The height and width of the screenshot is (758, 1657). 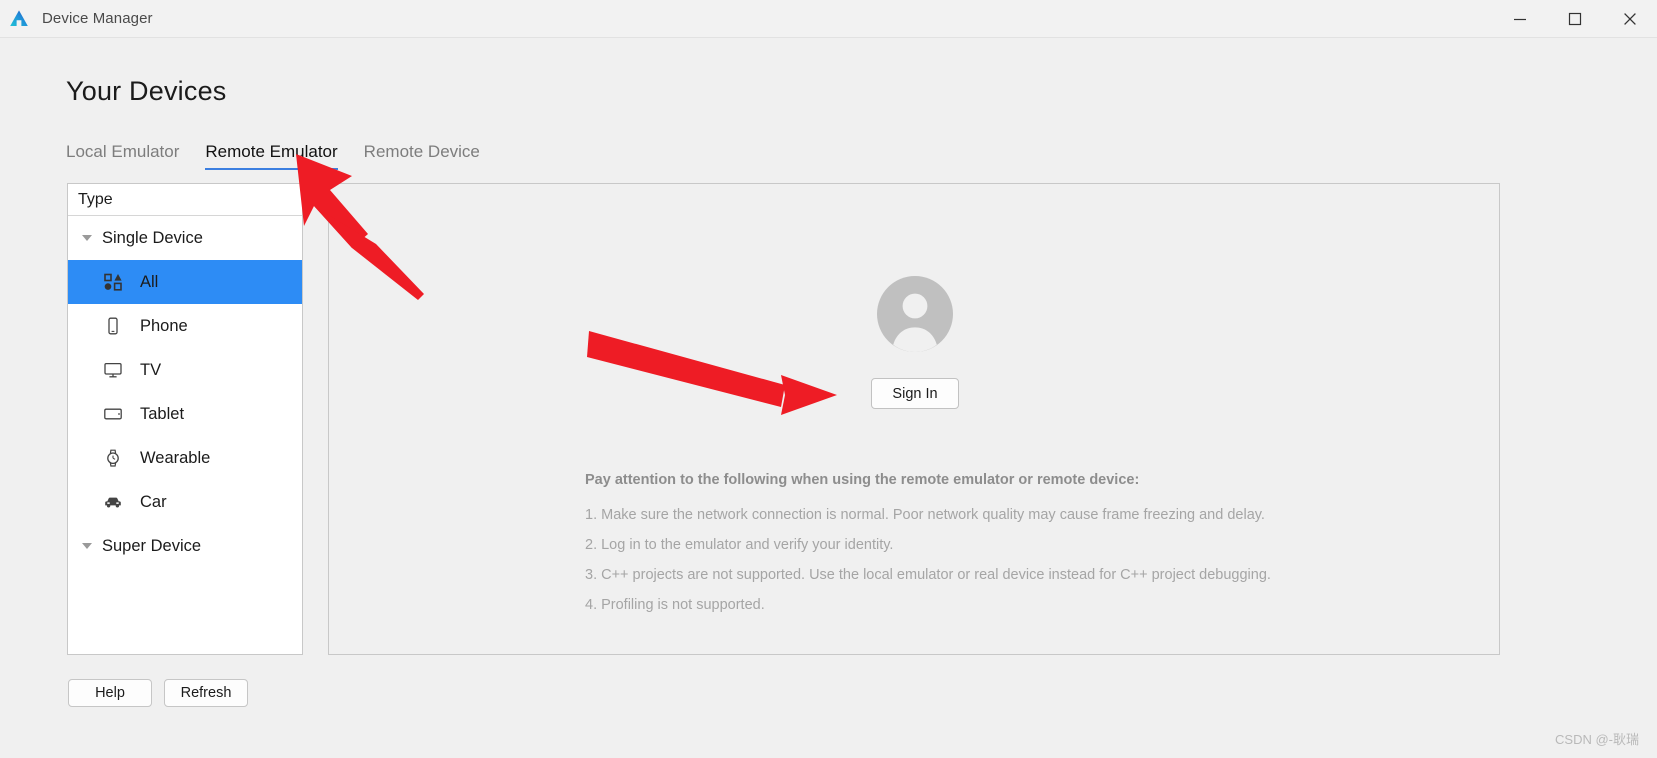 I want to click on tab-remote-device: Remote Device, so click(x=422, y=156).